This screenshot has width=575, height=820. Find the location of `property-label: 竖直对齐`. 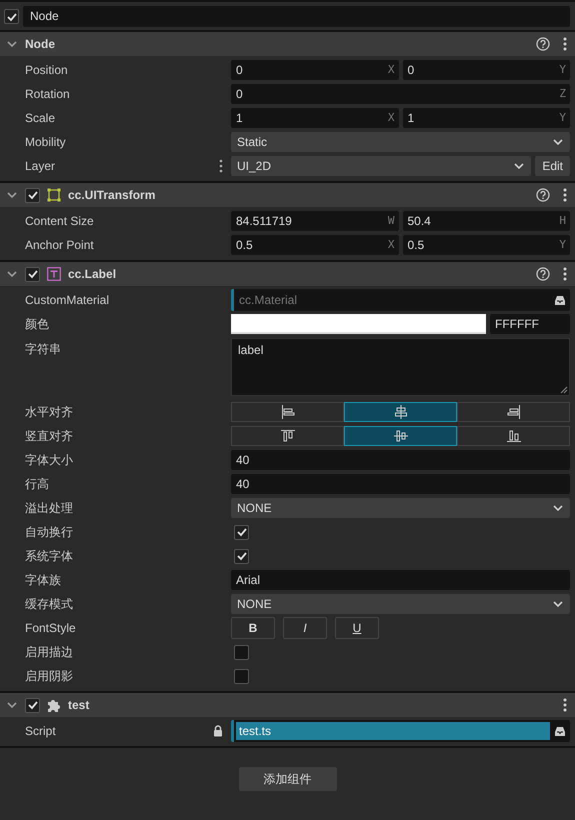

property-label: 竖直对齐 is located at coordinates (49, 436).